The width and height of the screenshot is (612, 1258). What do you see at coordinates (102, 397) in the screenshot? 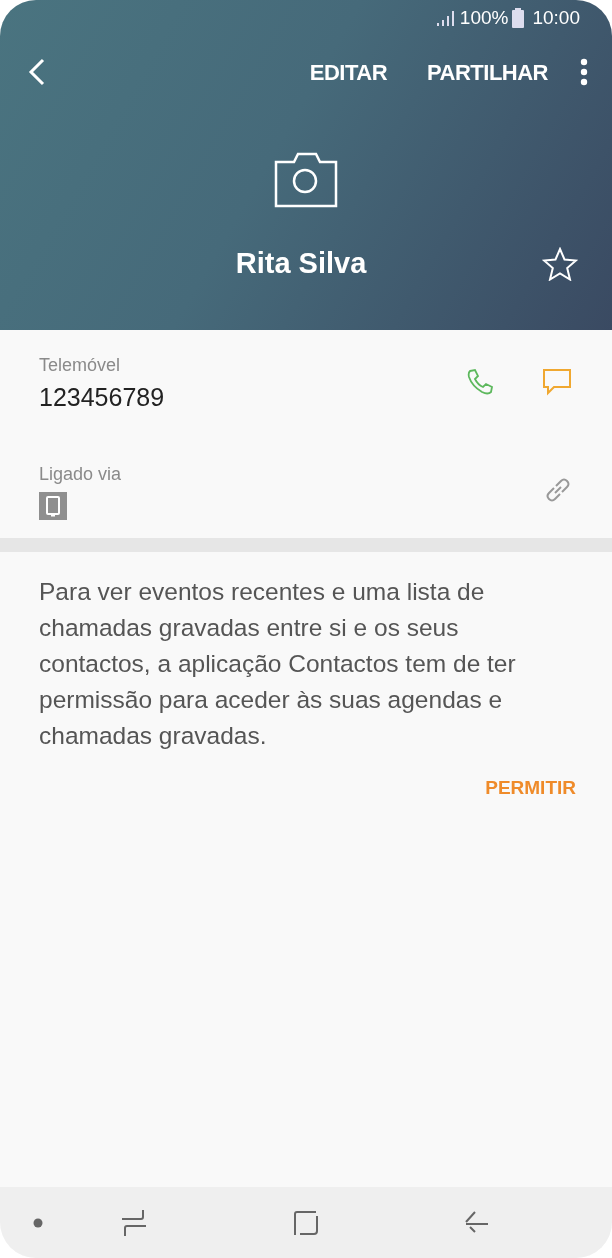
I see `phone-number: 123456789` at bounding box center [102, 397].